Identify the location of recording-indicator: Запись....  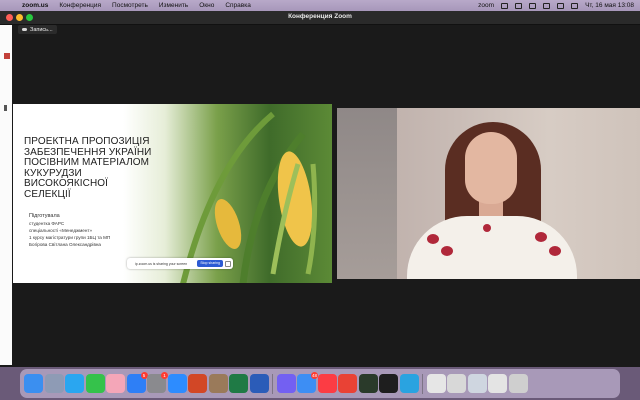
(37, 29).